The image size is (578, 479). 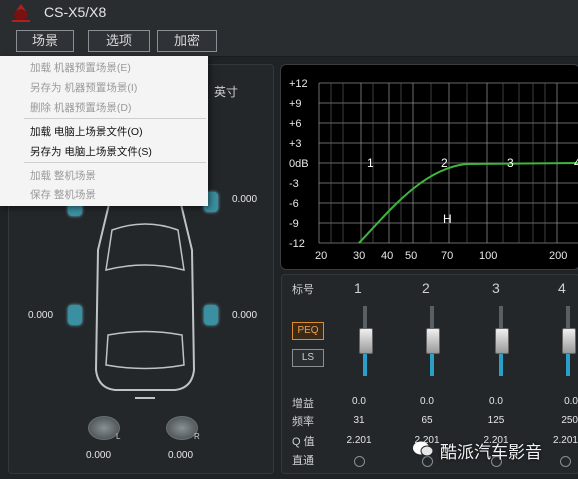 I want to click on wechat-icon, so click(x=423, y=449).